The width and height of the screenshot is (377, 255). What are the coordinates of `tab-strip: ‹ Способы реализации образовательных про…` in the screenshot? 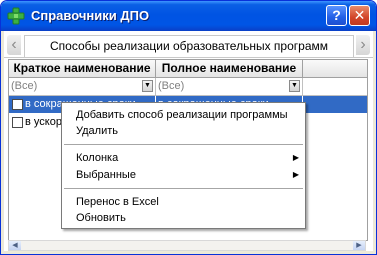 It's located at (188, 44).